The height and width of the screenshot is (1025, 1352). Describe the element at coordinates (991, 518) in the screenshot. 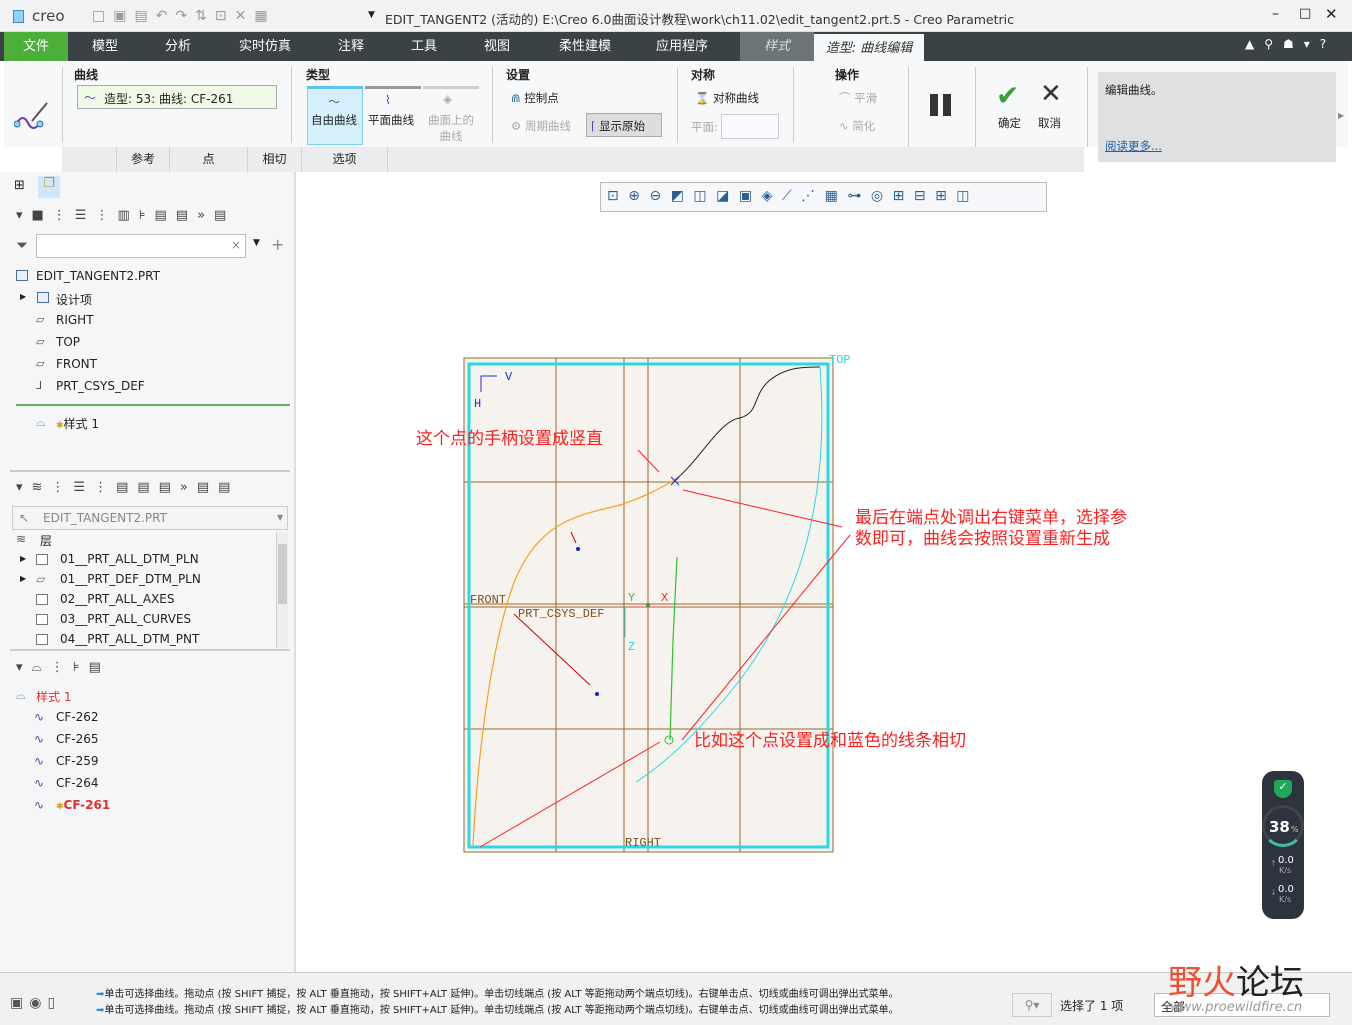

I see `annotation-text: 最后在端点处调出右键菜单，选择参` at that location.